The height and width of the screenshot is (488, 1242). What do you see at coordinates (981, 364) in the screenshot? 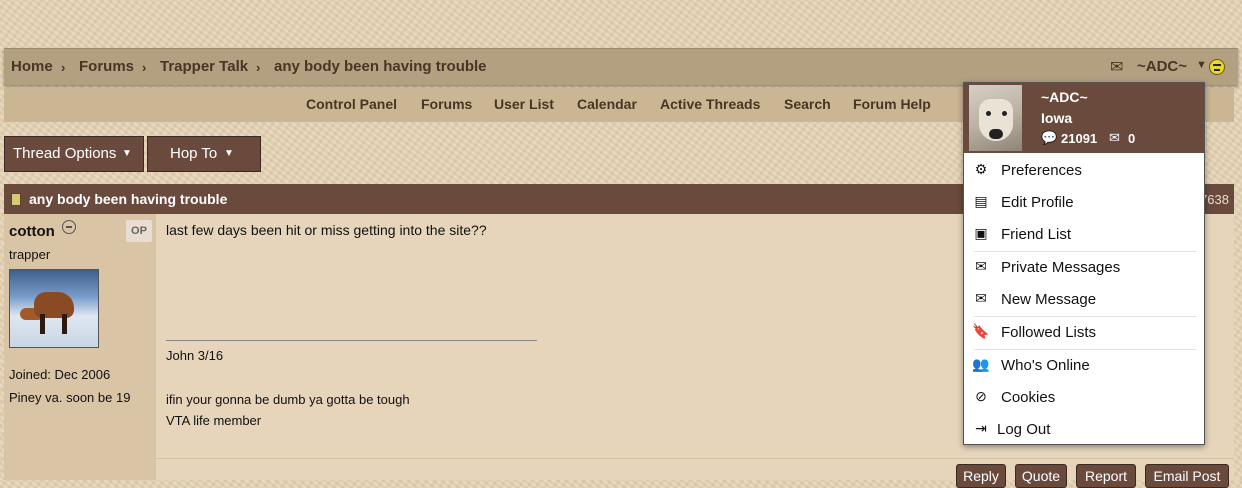
I see `users-icon: 👥` at bounding box center [981, 364].